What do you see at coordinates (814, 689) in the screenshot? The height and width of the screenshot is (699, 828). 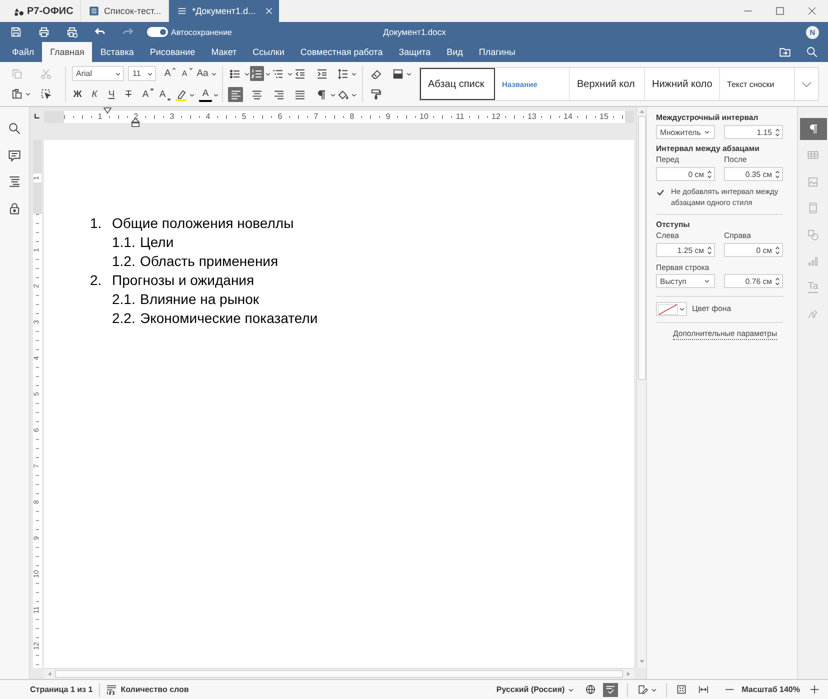 I see `zoom-in-icon` at bounding box center [814, 689].